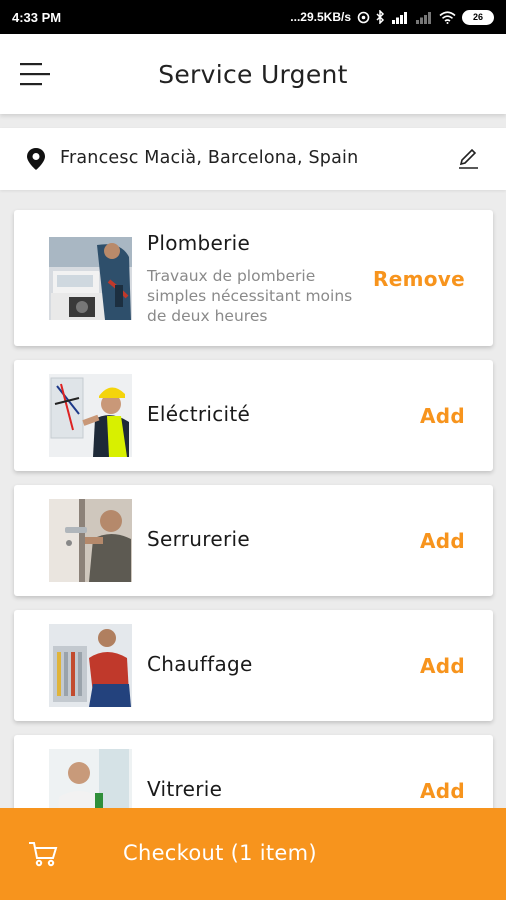 The image size is (506, 900). Describe the element at coordinates (43, 856) in the screenshot. I see `shopping-cart-icon` at that location.